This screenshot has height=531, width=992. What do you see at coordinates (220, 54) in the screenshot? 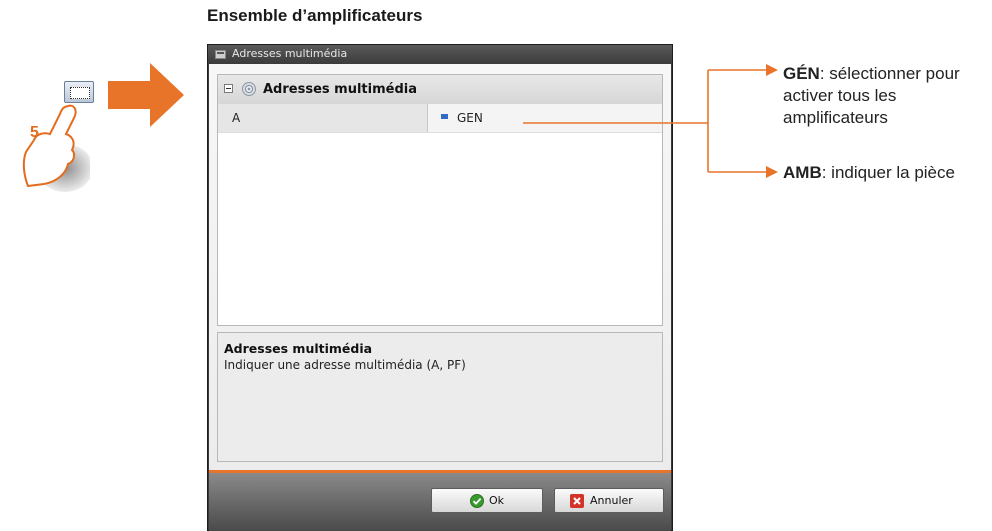
I see `window-menu-icon` at bounding box center [220, 54].